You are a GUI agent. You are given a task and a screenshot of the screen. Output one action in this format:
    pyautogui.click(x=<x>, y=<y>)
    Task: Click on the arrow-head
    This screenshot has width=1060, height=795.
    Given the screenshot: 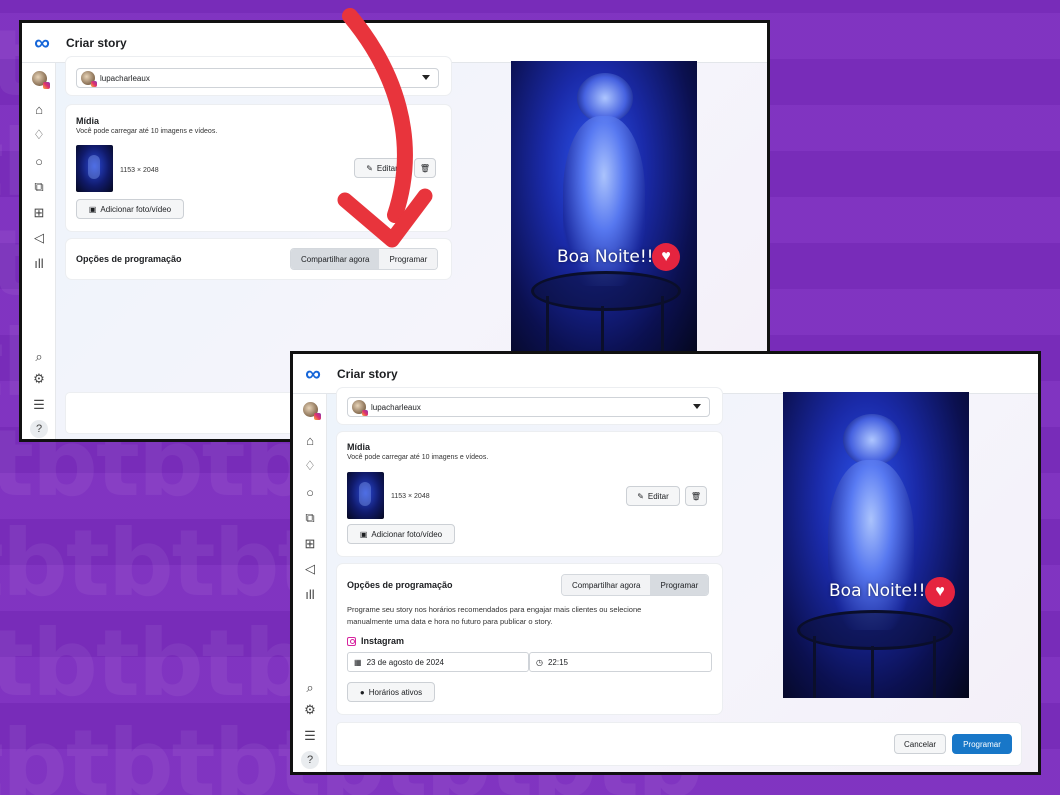 What is the action you would take?
    pyautogui.click(x=385, y=218)
    